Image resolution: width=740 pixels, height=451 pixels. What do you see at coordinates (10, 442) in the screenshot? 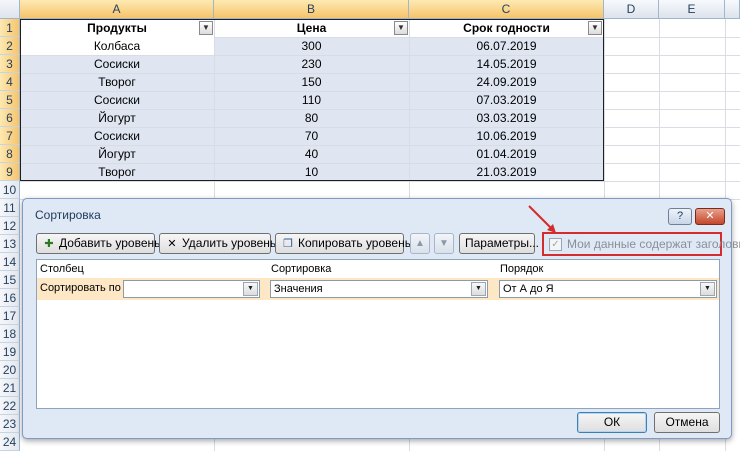
I see `row-header: 24` at bounding box center [10, 442].